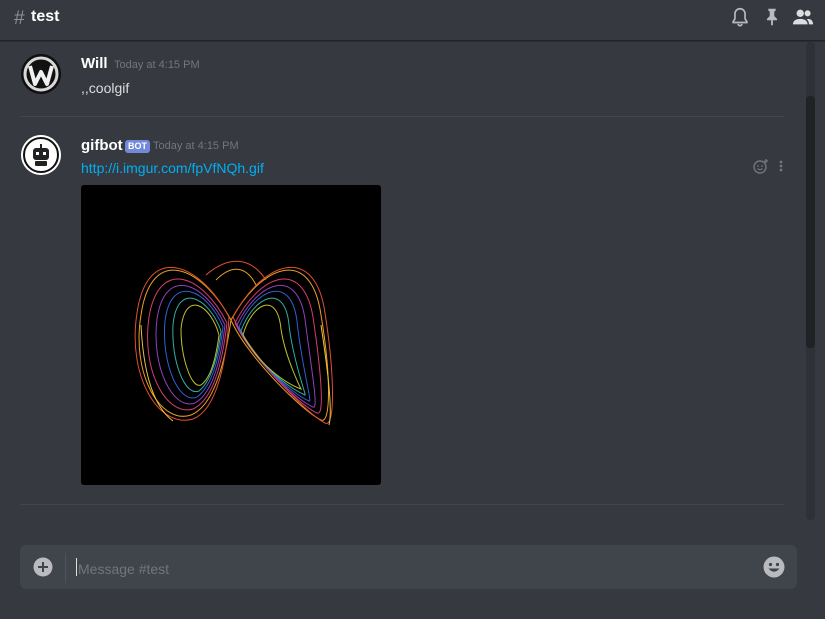 The width and height of the screenshot is (825, 619). I want to click on add-reaction-icon, so click(761, 168).